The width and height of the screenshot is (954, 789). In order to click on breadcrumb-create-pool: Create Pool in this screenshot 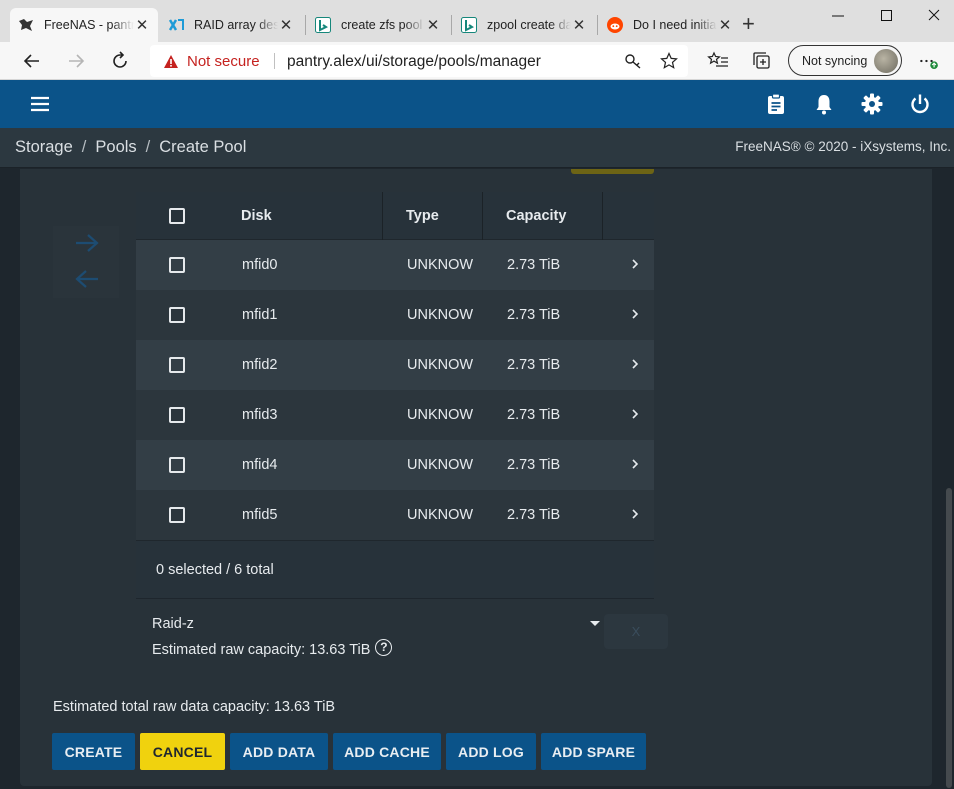, I will do `click(203, 147)`.